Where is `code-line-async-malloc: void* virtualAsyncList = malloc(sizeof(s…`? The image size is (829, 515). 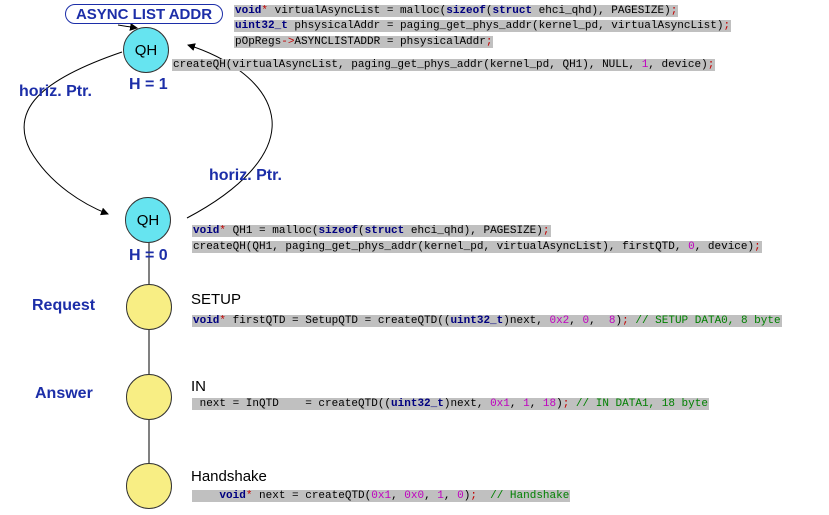
code-line-async-malloc: void* virtualAsyncList = malloc(sizeof(s… is located at coordinates (456, 11).